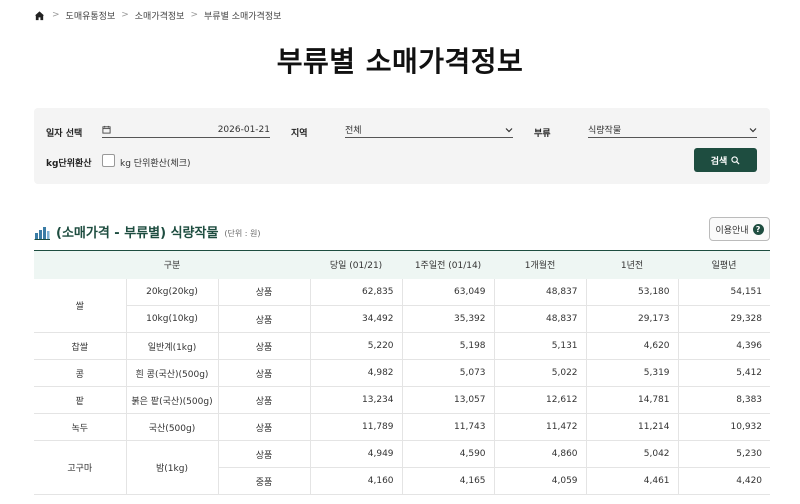 The image size is (800, 504). What do you see at coordinates (632, 454) in the screenshot?
I see `year-cell: 5,042` at bounding box center [632, 454].